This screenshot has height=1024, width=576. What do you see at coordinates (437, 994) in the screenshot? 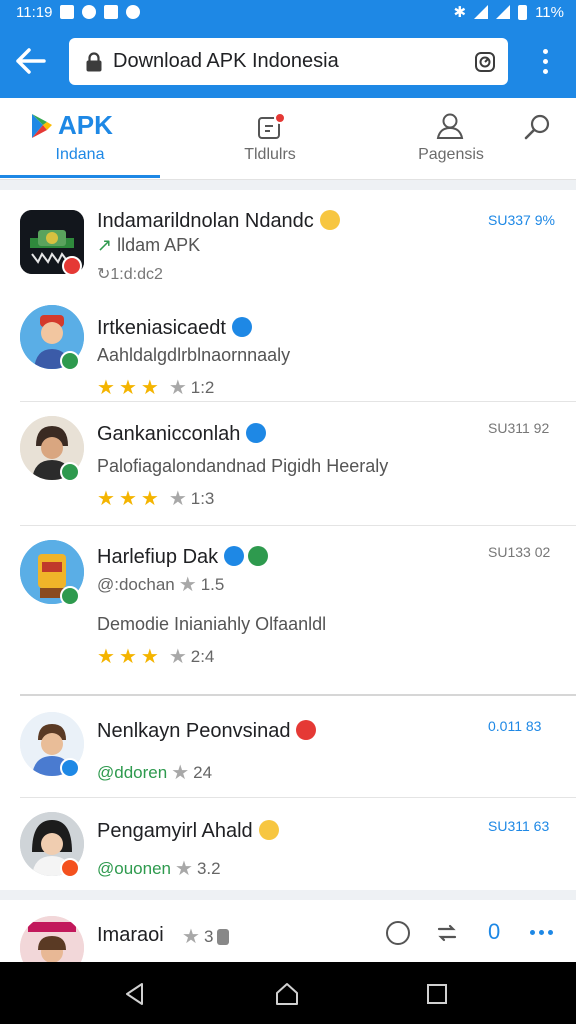
I see `nav-recents-icon` at bounding box center [437, 994].